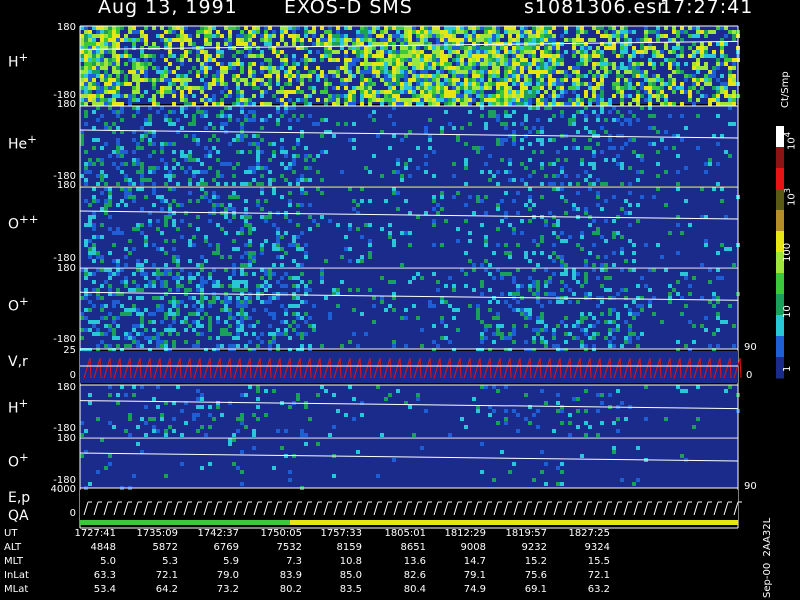  I want to click on ephemeris-cell: 8651, so click(413, 547).